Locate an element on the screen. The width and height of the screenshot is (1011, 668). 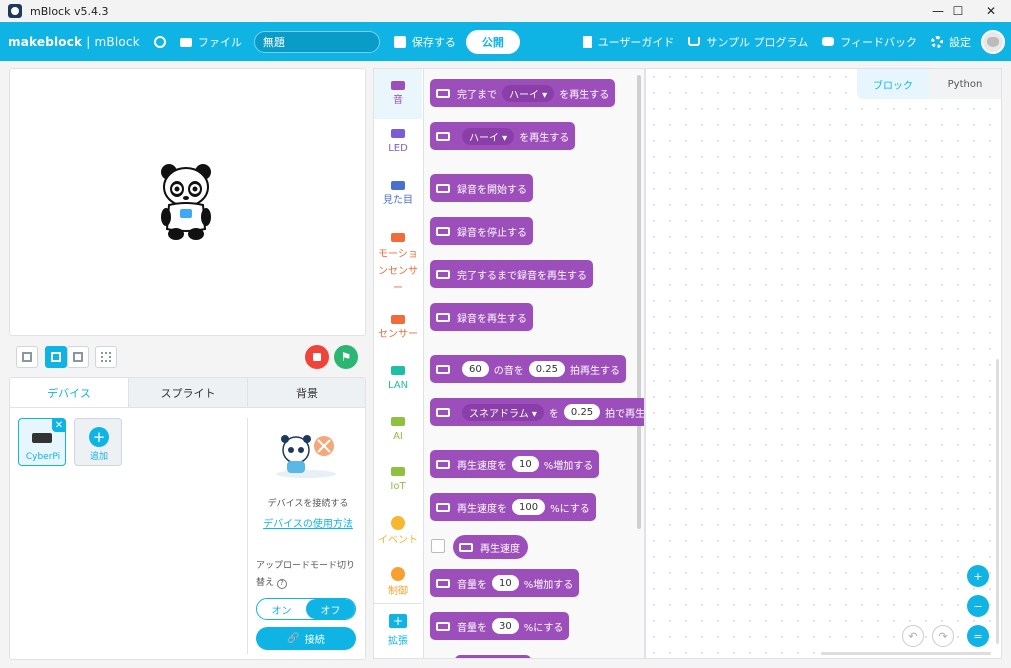
category-events: イベント is located at coordinates (398, 532).